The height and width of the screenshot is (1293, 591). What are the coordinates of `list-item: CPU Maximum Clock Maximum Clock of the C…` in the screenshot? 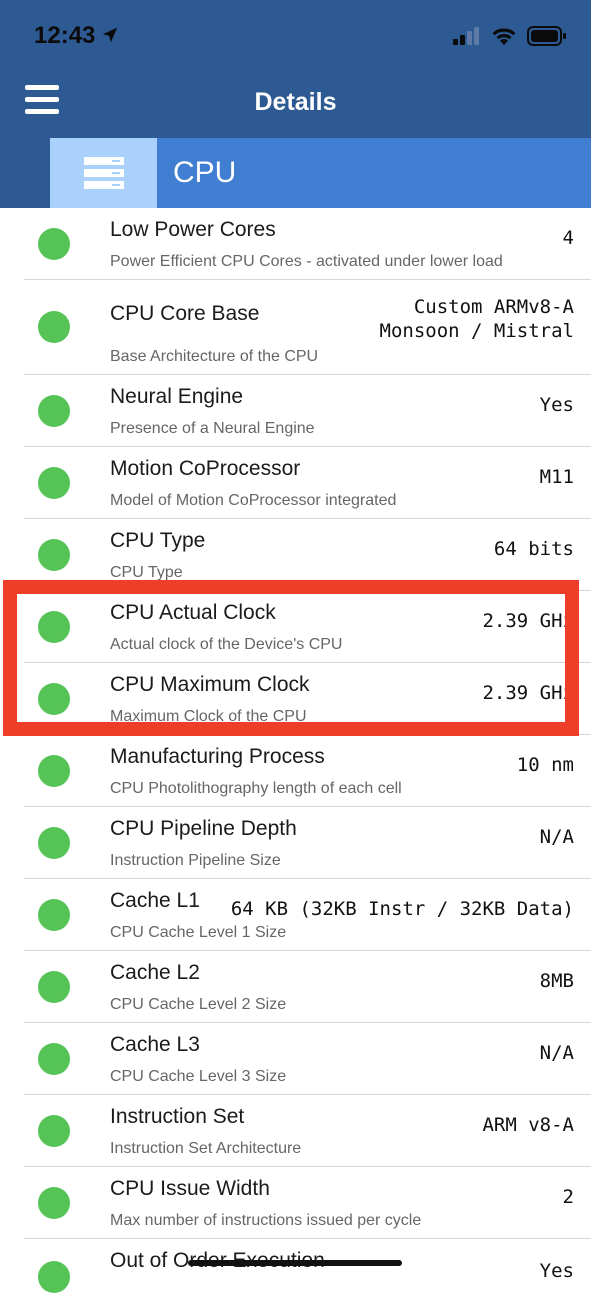 It's located at (295, 699).